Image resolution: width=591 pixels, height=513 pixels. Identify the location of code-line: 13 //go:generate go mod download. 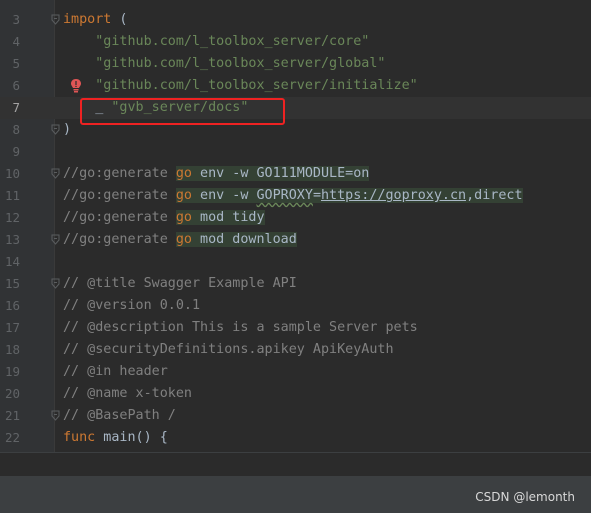
(295, 240).